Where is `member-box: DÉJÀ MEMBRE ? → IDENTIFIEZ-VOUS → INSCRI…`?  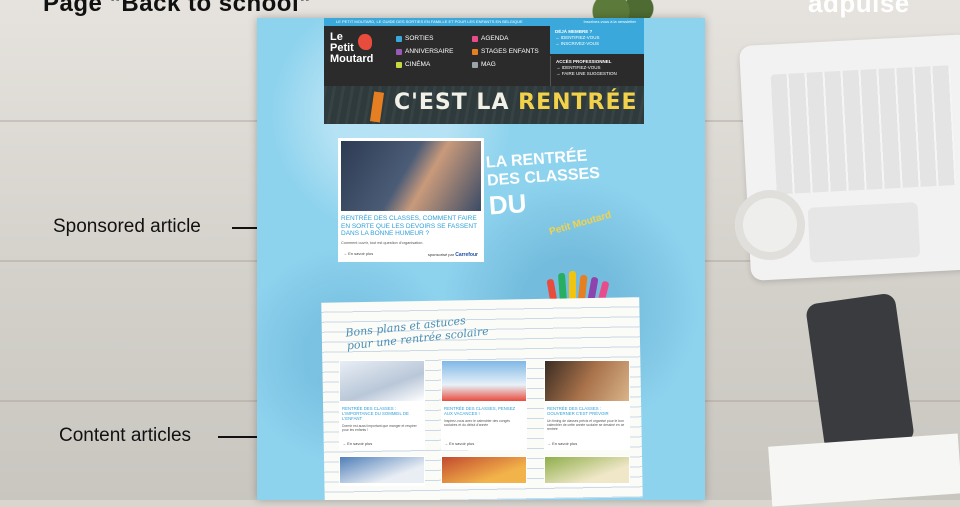 member-box: DÉJÀ MEMBRE ? → IDENTIFIEZ-VOUS → INSCRI… is located at coordinates (597, 40).